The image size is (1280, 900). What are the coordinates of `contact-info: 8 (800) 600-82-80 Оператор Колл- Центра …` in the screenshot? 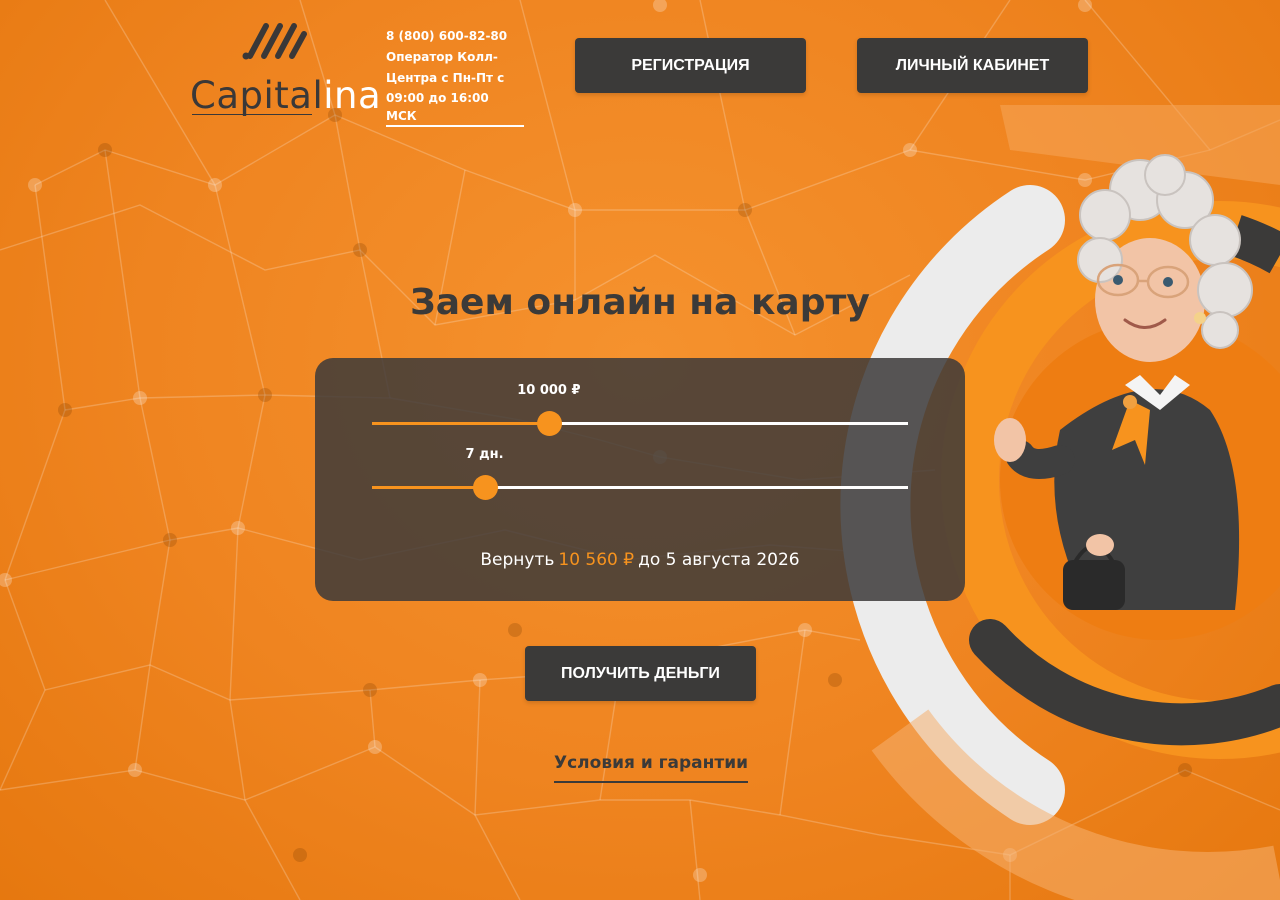 It's located at (455, 76).